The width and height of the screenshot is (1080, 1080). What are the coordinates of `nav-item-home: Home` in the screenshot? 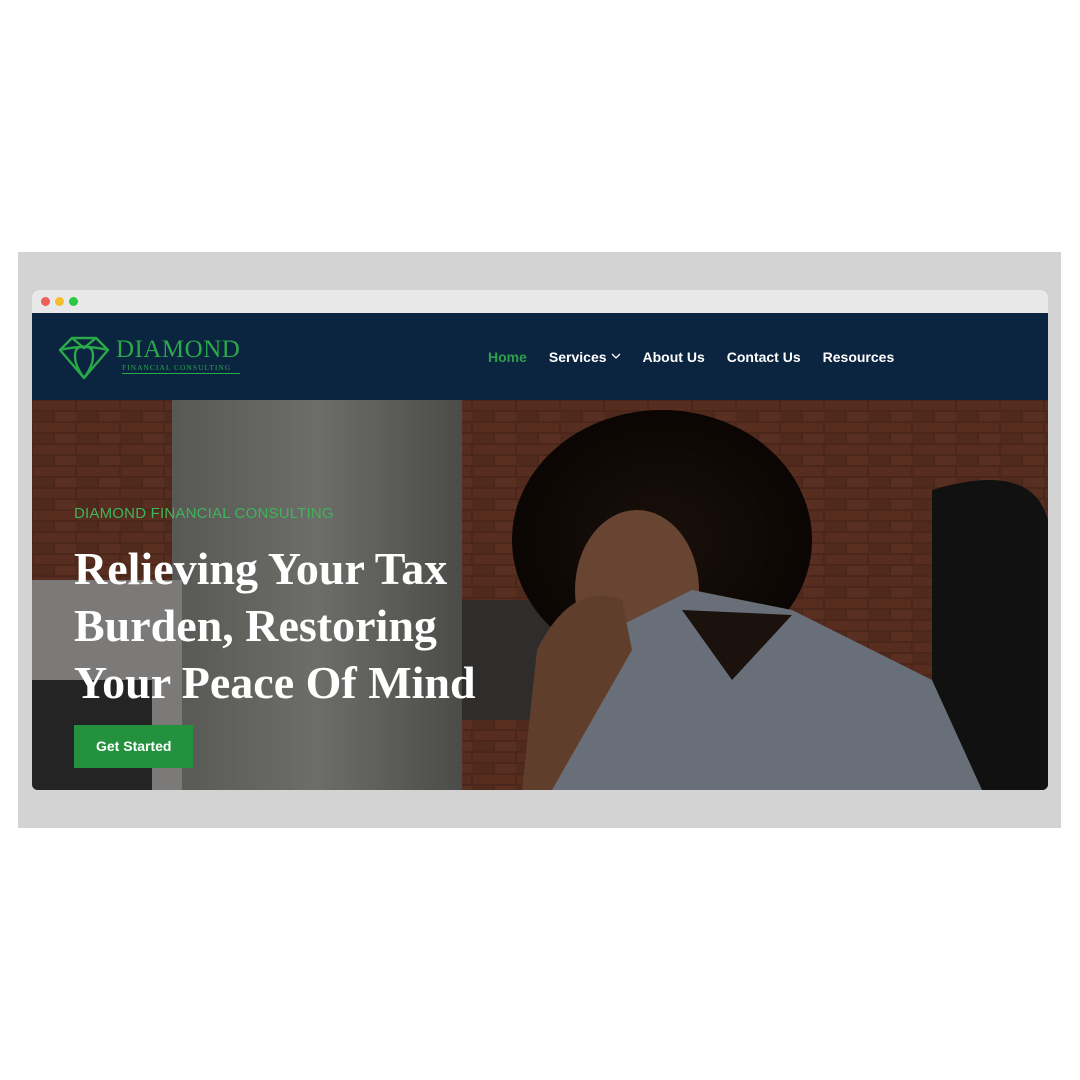 It's located at (507, 357).